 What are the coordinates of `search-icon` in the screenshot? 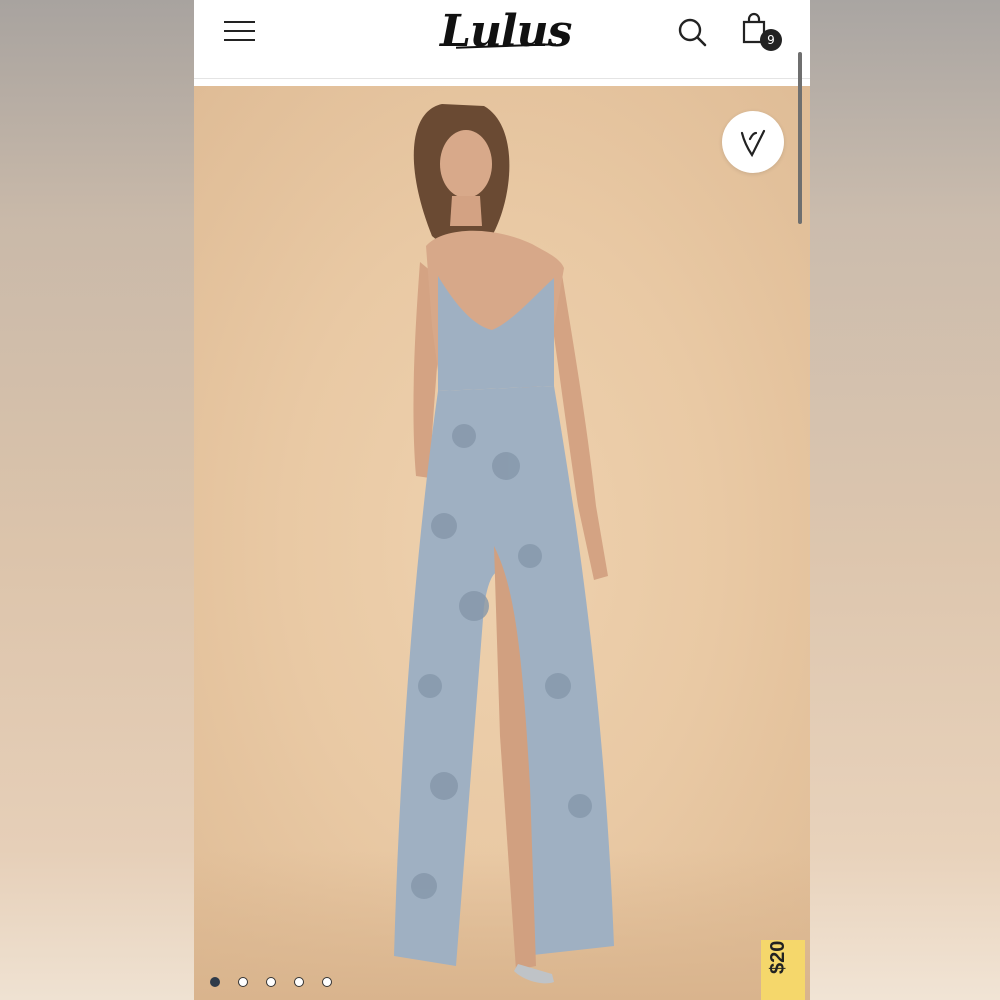 It's located at (692, 32).